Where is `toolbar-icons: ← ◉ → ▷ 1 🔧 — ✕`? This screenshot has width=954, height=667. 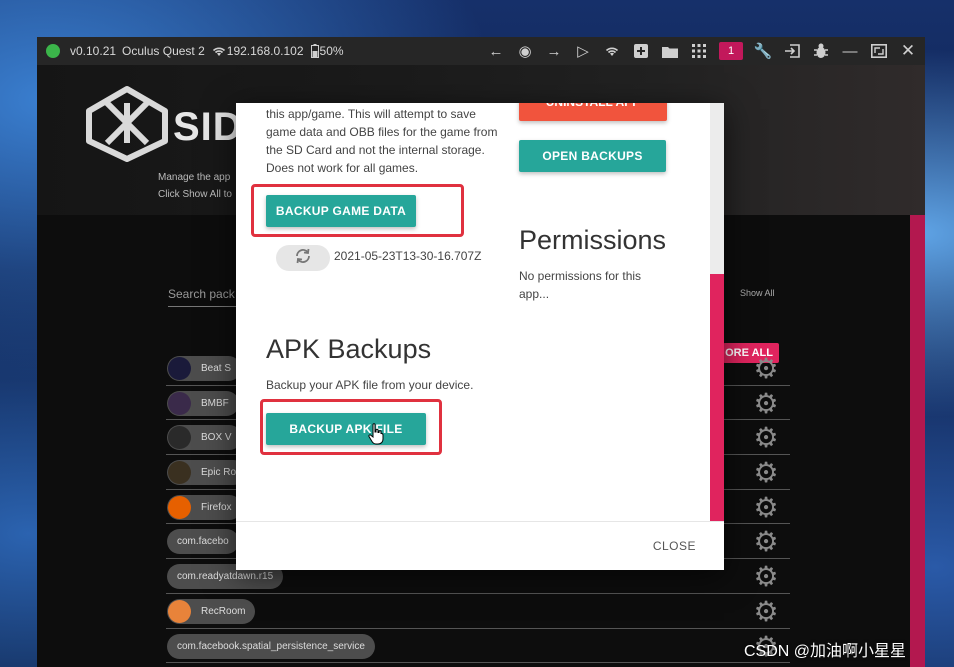 toolbar-icons: ← ◉ → ▷ 1 🔧 — ✕ is located at coordinates (702, 51).